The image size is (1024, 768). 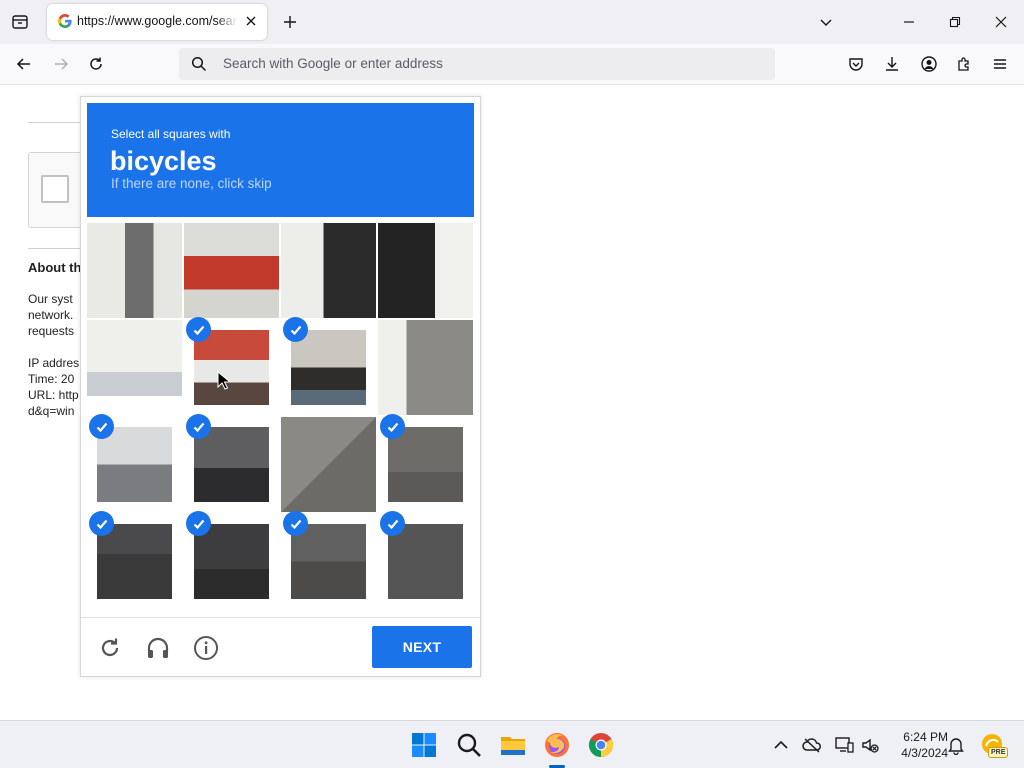 I want to click on file-explorer-icon, so click(x=513, y=745).